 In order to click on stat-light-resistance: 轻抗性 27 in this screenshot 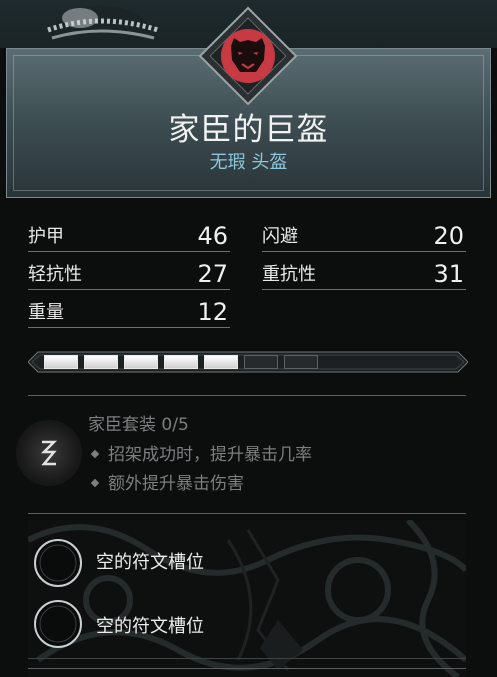, I will do `click(129, 275)`.